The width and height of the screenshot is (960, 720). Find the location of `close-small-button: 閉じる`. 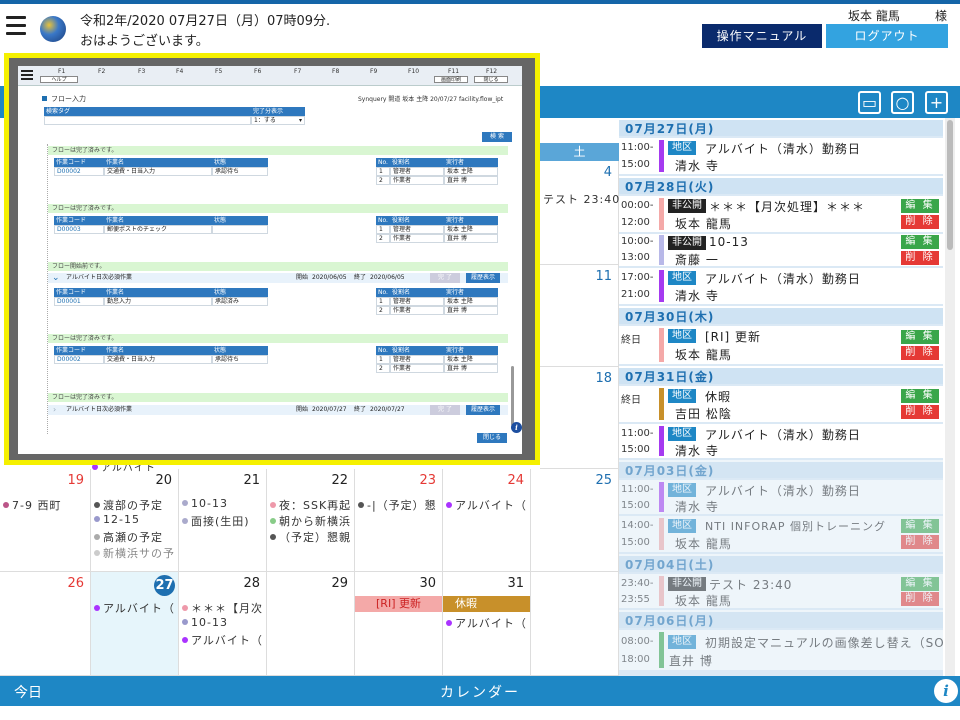

close-small-button: 閉じる is located at coordinates (491, 79).